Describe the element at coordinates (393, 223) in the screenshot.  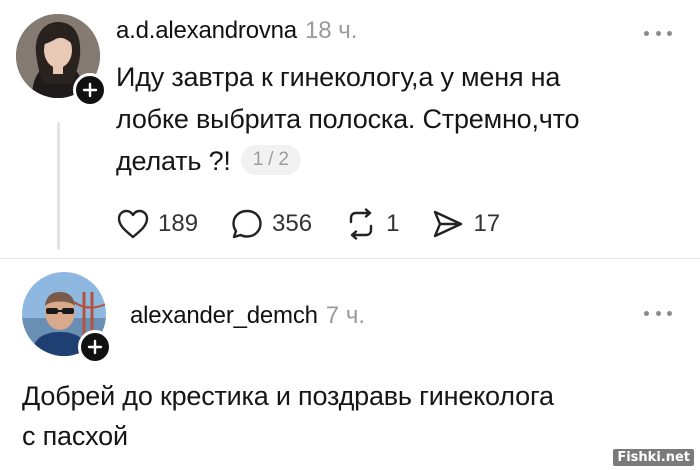
I see `repost-count: 1` at that location.